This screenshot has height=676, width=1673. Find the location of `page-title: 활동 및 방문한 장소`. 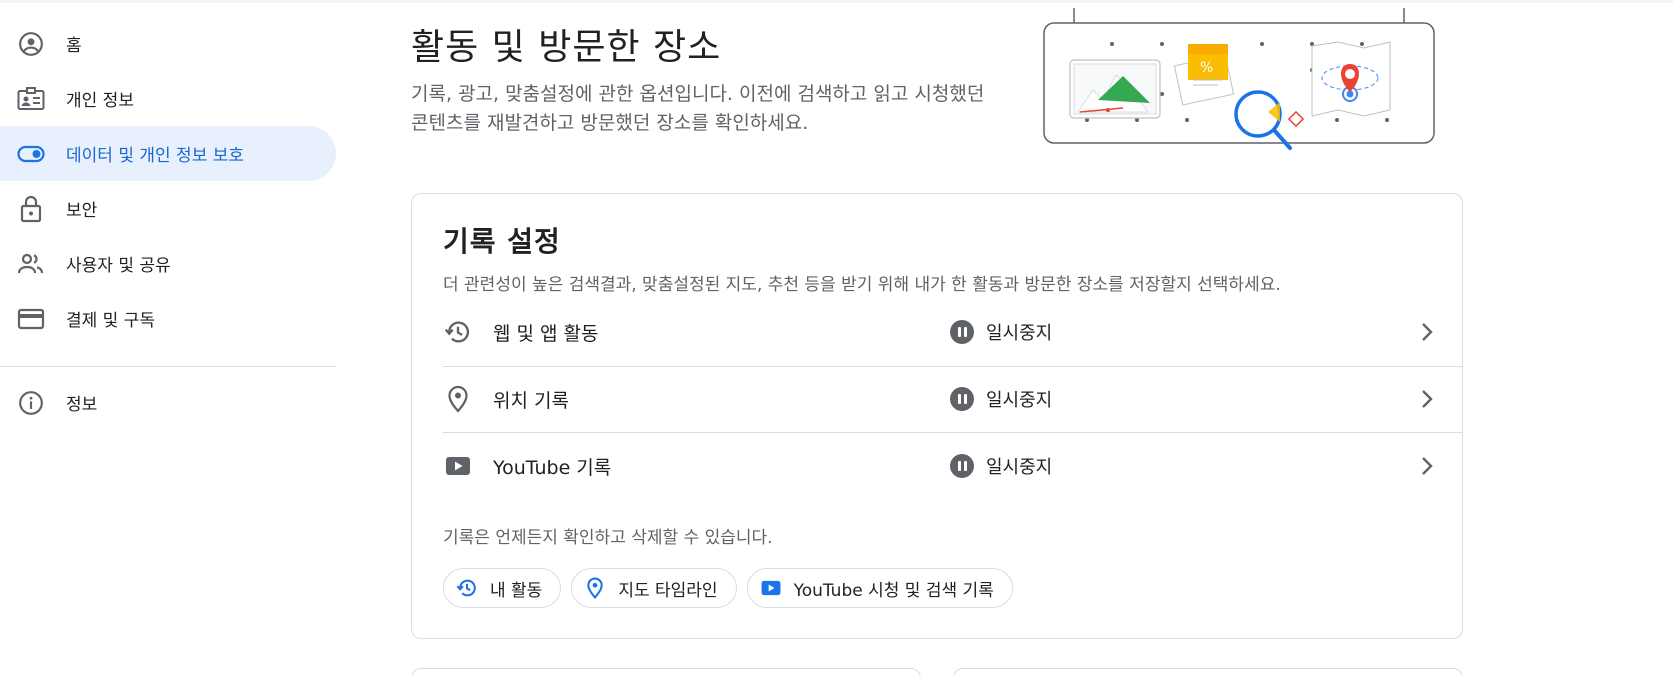

page-title: 활동 및 방문한 장소 is located at coordinates (566, 47).